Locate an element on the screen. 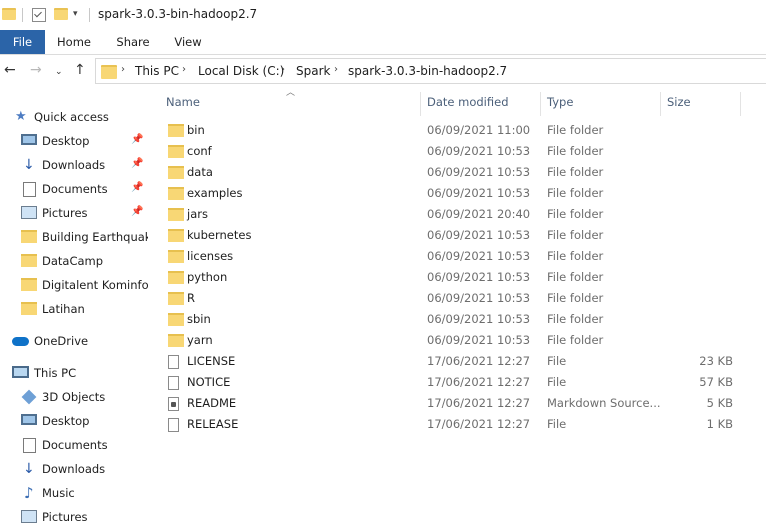  nav-item-digitalent-kominfo: Digitalent Kominfo is located at coordinates (74, 285).